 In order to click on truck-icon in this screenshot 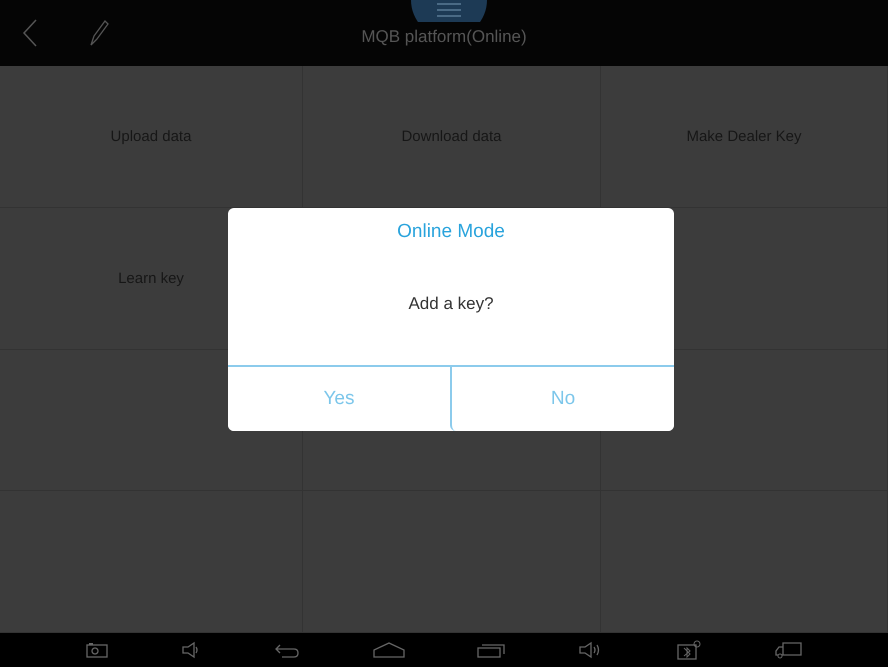, I will do `click(788, 650)`.